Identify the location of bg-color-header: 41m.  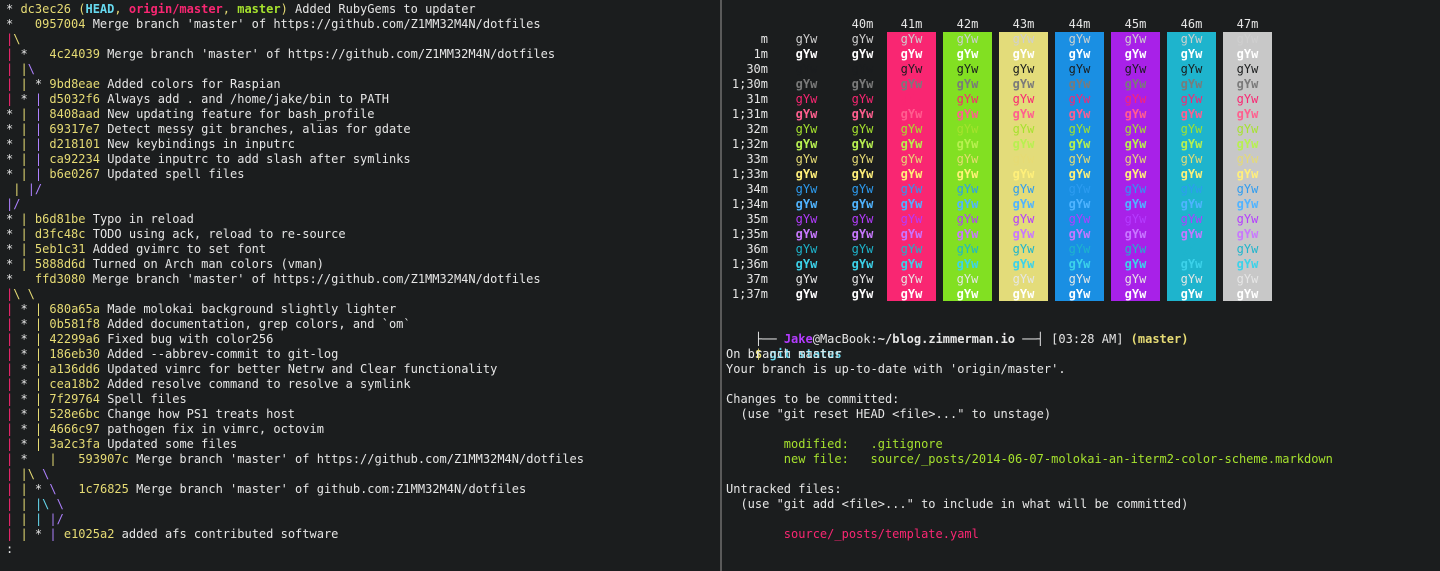
(911, 24).